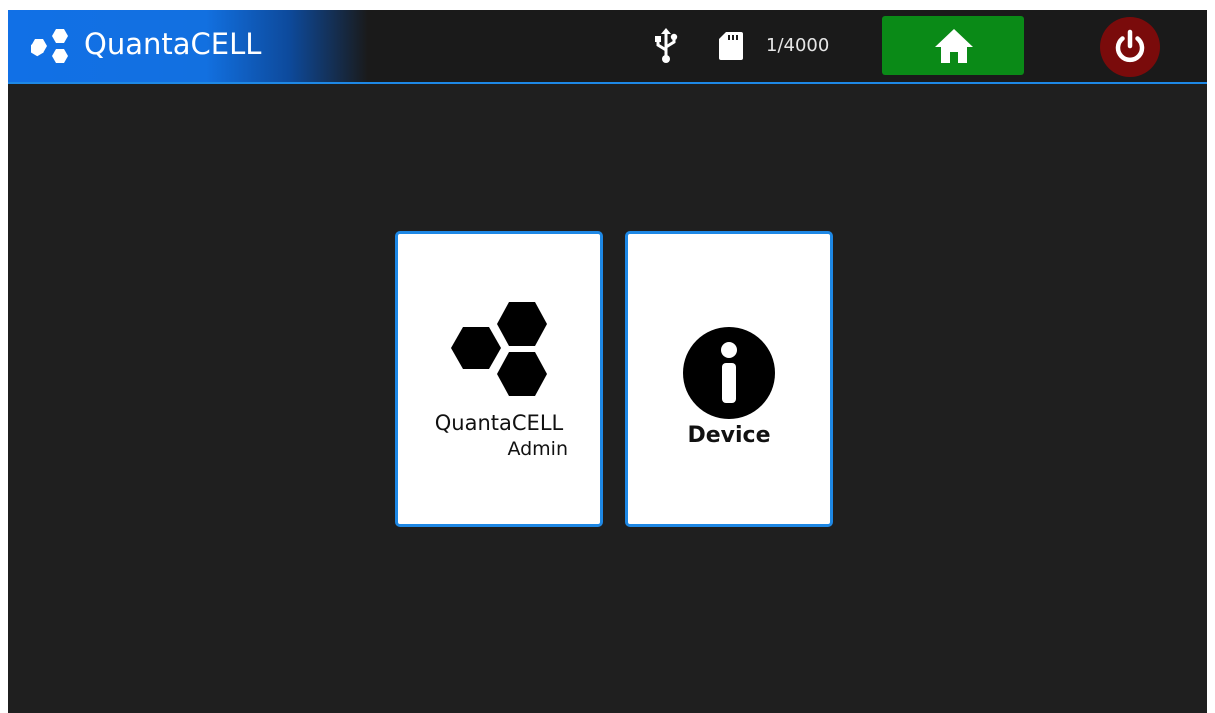  I want to click on sd-card-icon, so click(731, 46).